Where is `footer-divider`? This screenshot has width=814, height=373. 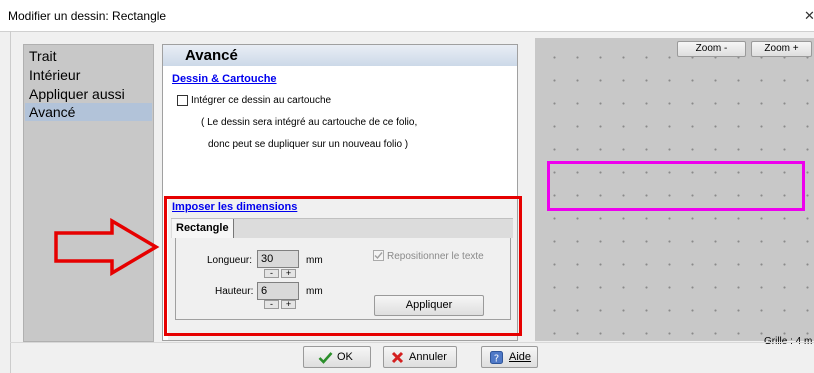
footer-divider is located at coordinates (412, 342).